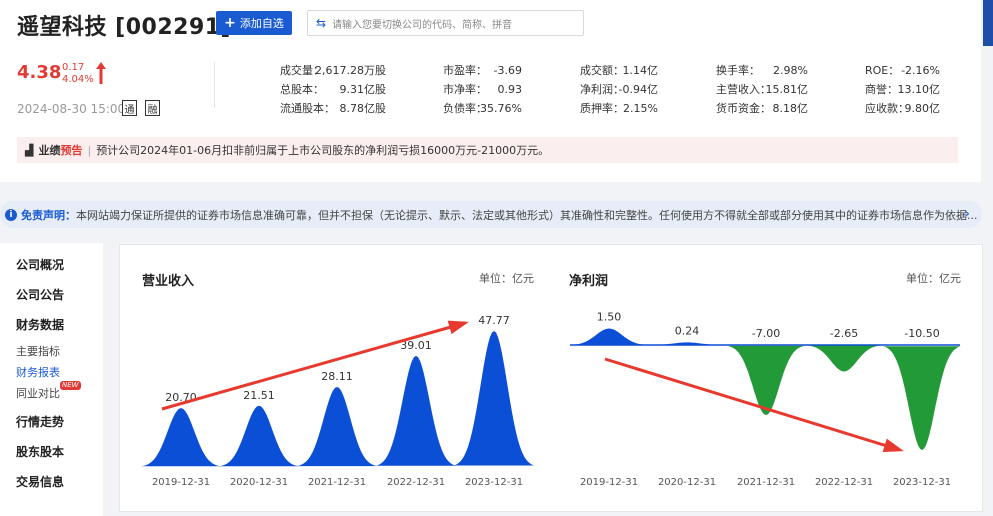  I want to click on add-watchlist-button: + 添加自选, so click(254, 23).